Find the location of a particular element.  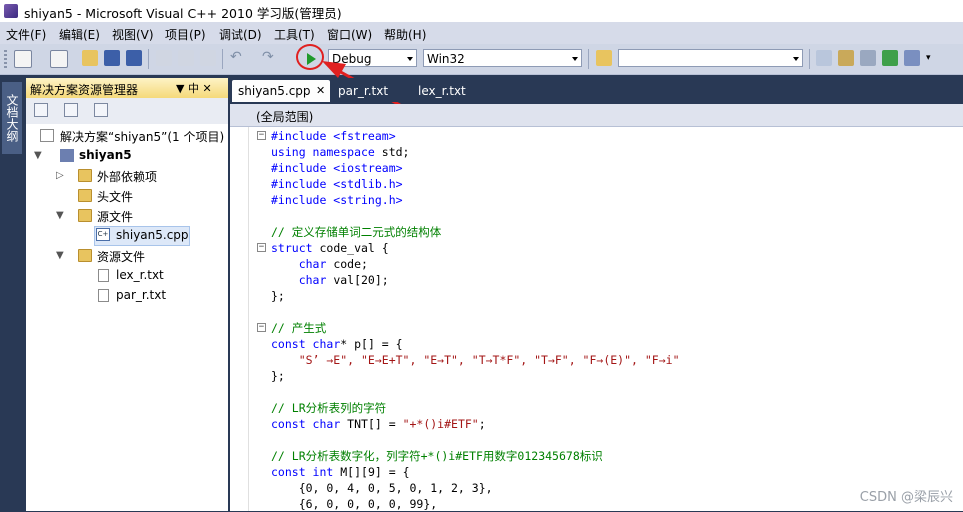

tab-label: lex_r.txt is located at coordinates (442, 91).